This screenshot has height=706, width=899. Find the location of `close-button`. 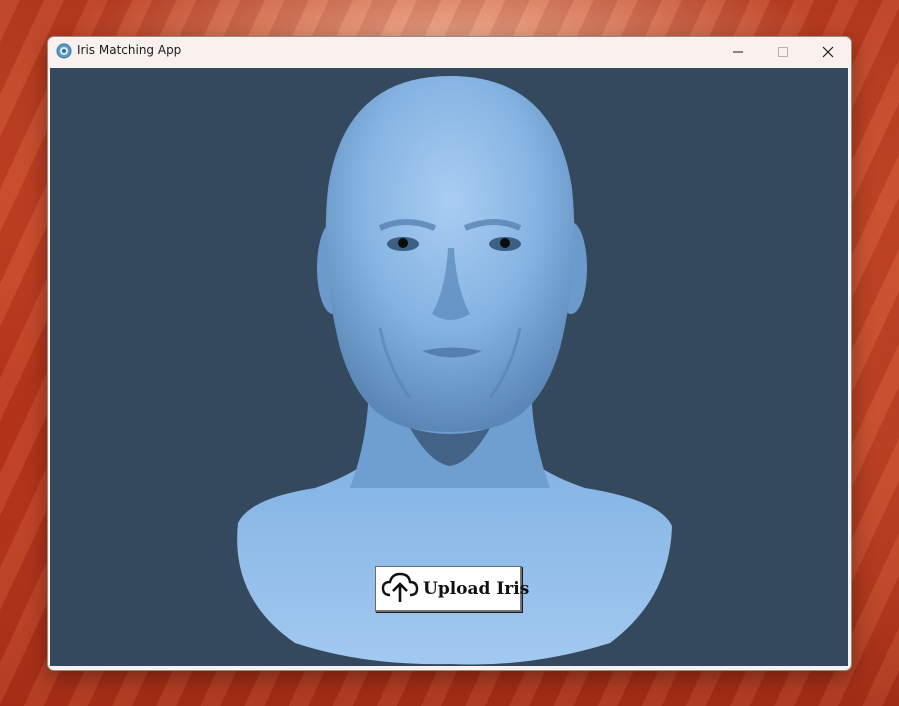

close-button is located at coordinates (828, 52).